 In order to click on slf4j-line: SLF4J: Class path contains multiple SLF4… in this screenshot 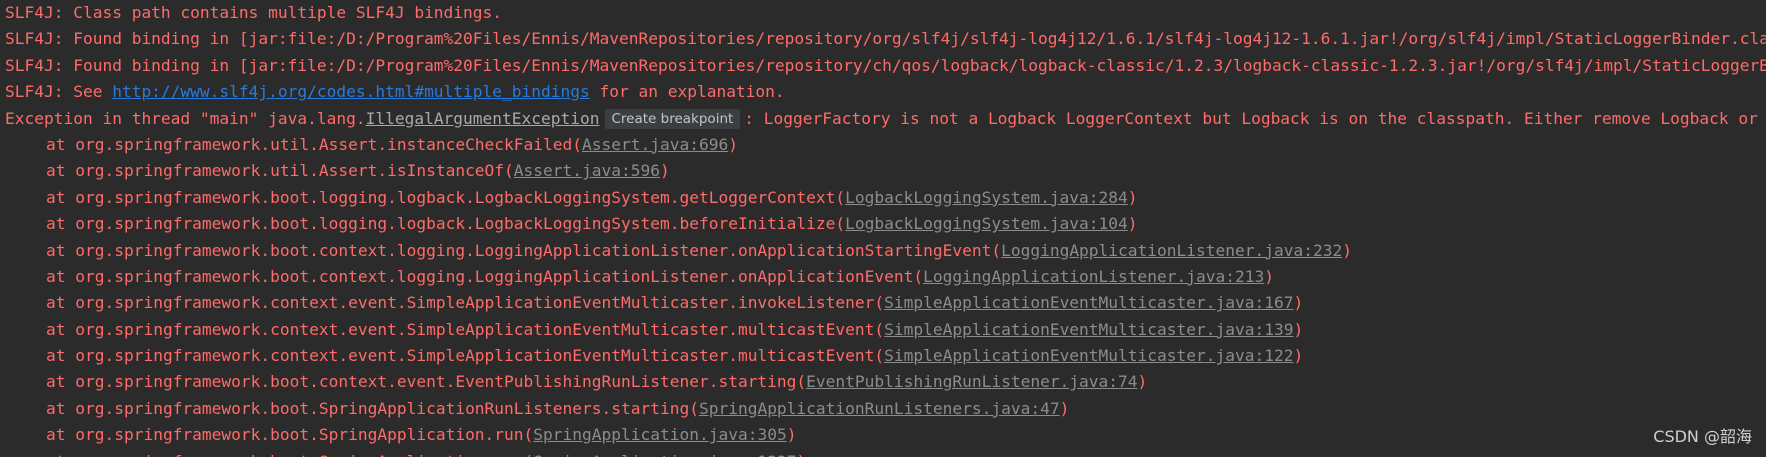, I will do `click(254, 12)`.